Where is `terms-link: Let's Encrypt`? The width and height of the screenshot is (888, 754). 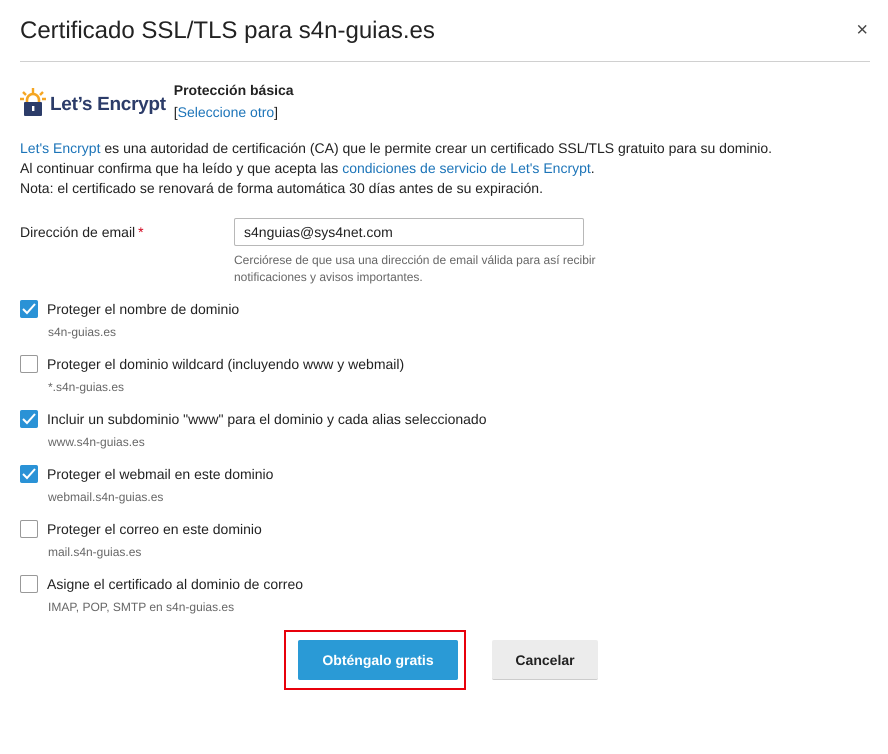 terms-link: Let's Encrypt is located at coordinates (60, 148).